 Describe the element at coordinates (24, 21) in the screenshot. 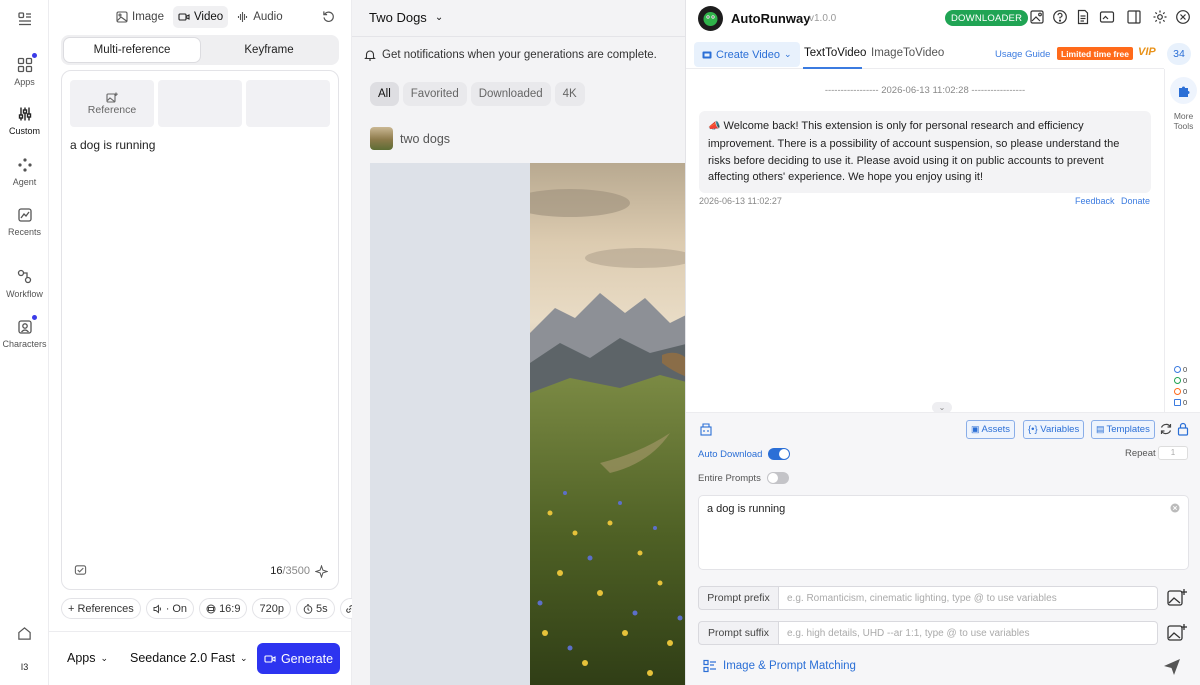

I see `menu-icon` at that location.